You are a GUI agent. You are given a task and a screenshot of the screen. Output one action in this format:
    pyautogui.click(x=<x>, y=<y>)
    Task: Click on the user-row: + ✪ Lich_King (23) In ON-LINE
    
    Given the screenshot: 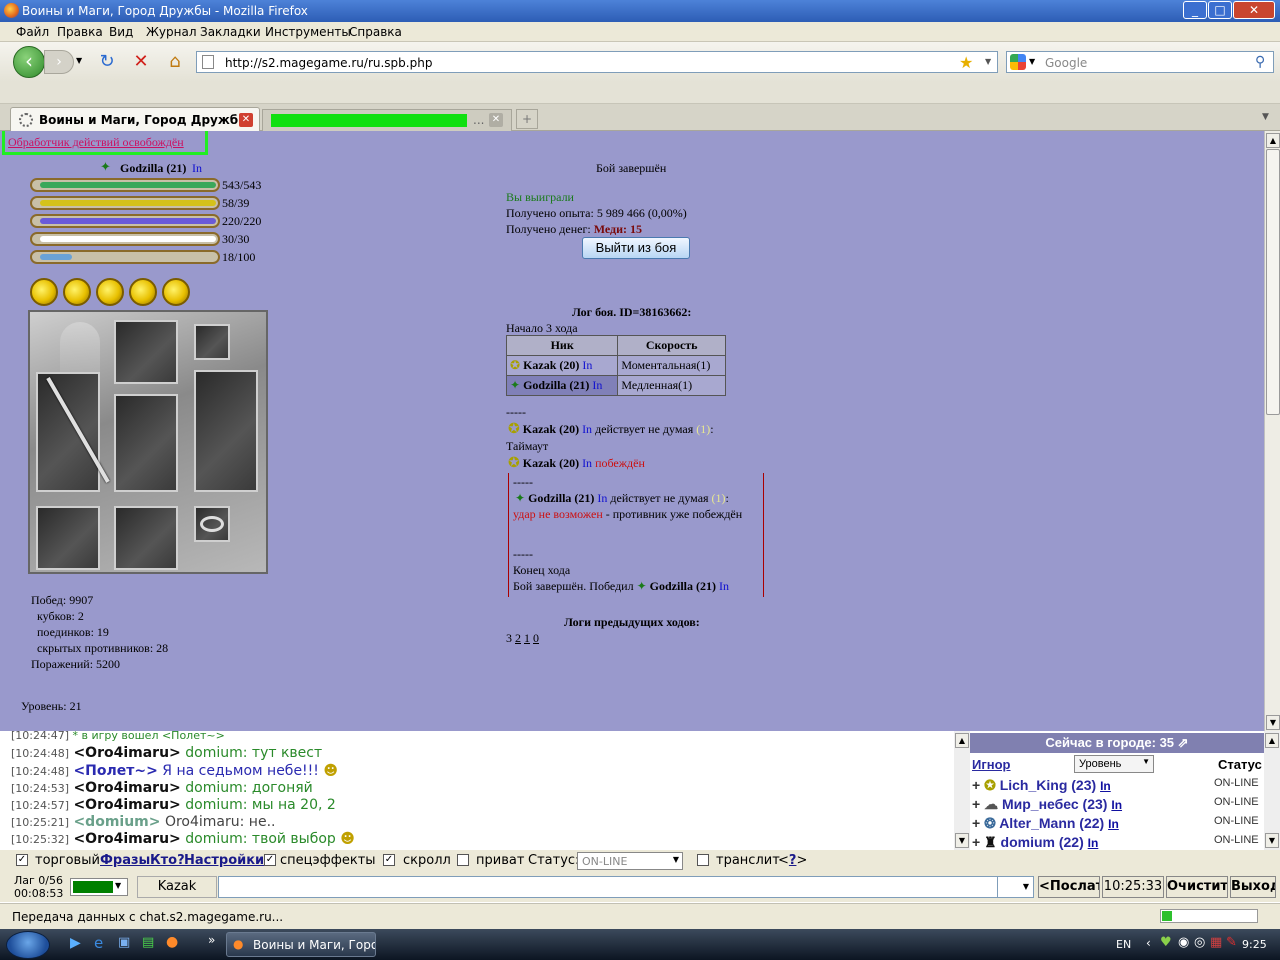 What is the action you would take?
    pyautogui.click(x=1114, y=785)
    